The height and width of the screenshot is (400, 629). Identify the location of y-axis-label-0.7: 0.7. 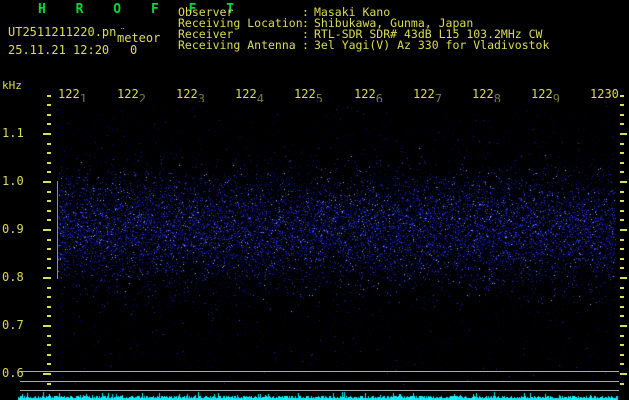
(13, 325).